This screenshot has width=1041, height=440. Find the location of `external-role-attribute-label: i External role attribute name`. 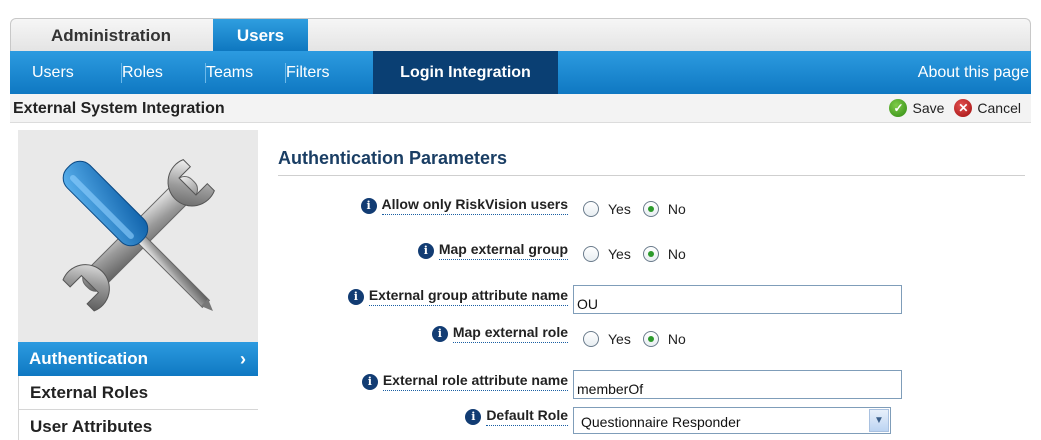

external-role-attribute-label: i External role attribute name is located at coordinates (464, 381).